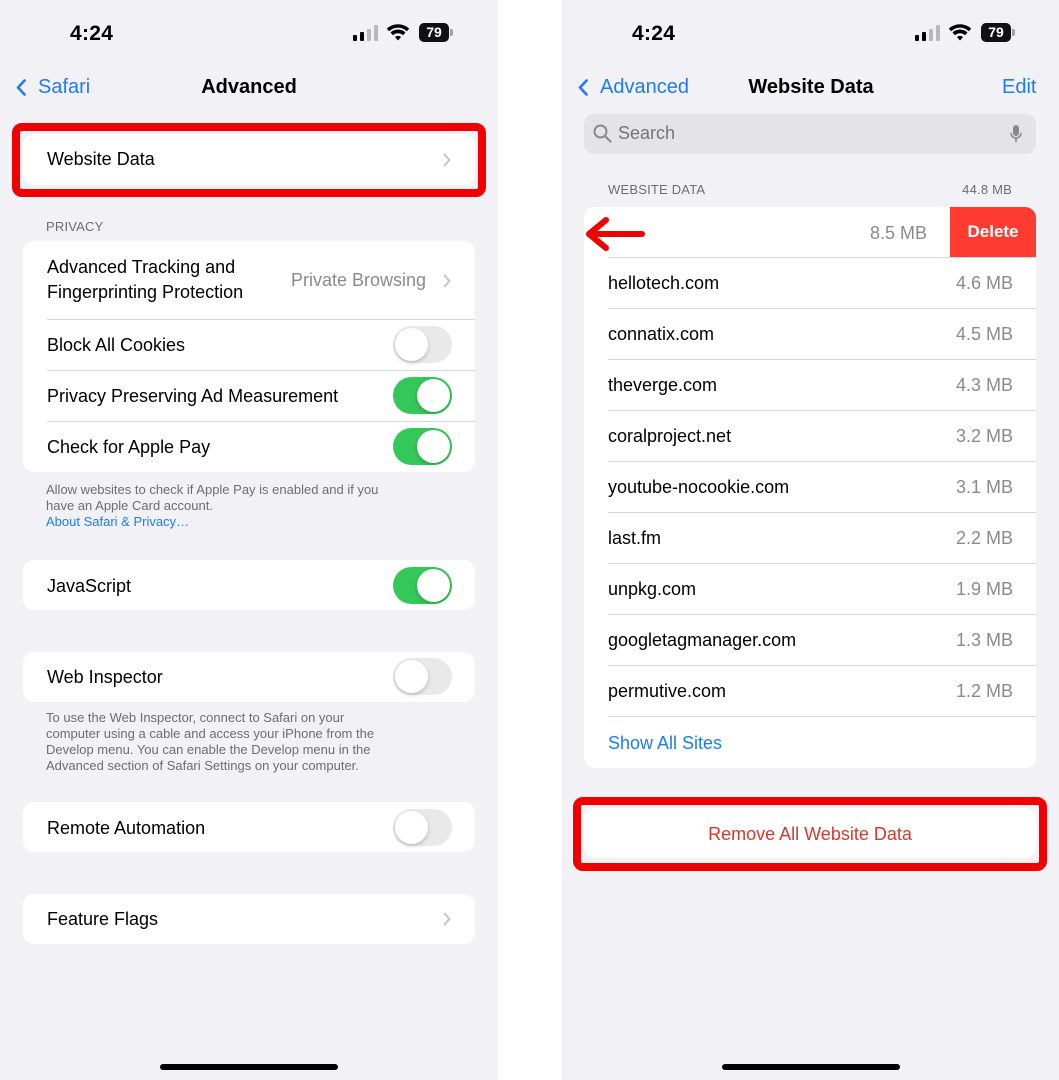 The width and height of the screenshot is (1059, 1080). I want to click on site-row: youtube-nocookie.com 3.1 MB, so click(810, 487).